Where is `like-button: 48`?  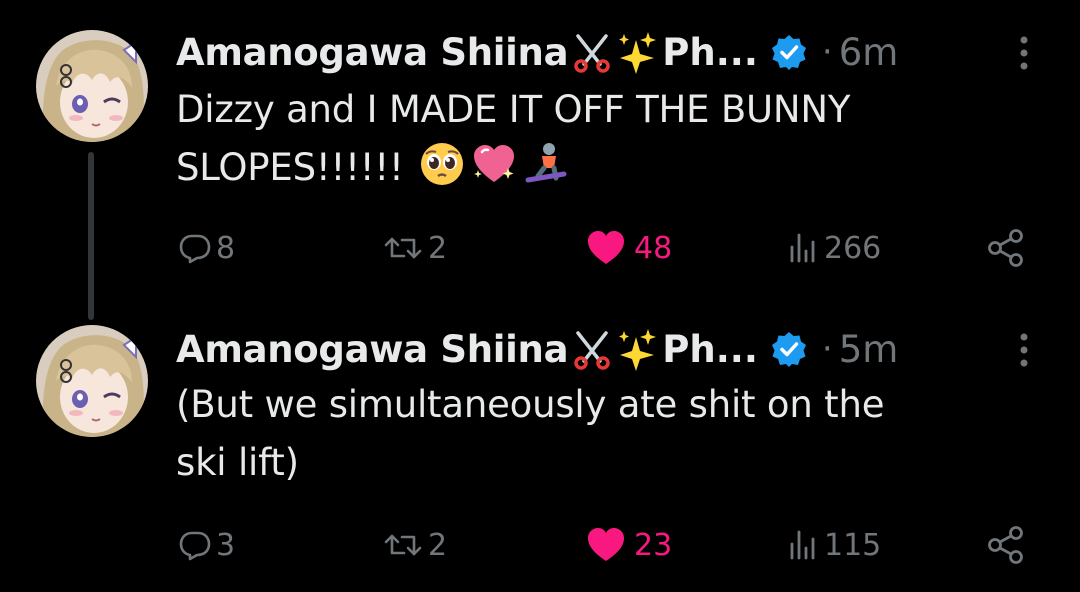
like-button: 48 is located at coordinates (629, 248).